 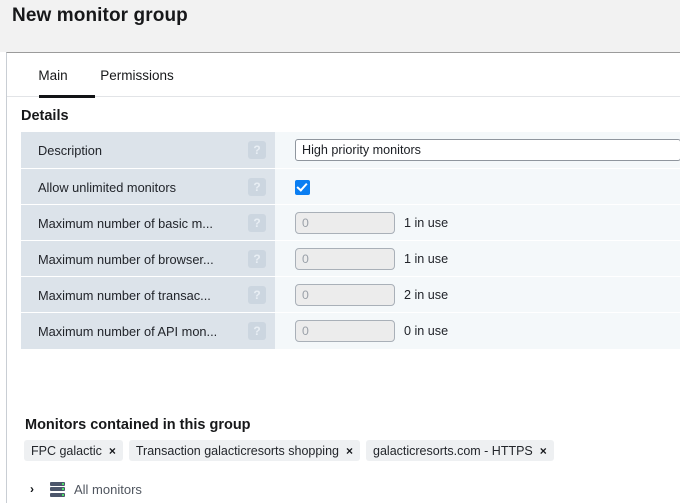 What do you see at coordinates (343, 75) in the screenshot?
I see `tab-bar: Main Permissions` at bounding box center [343, 75].